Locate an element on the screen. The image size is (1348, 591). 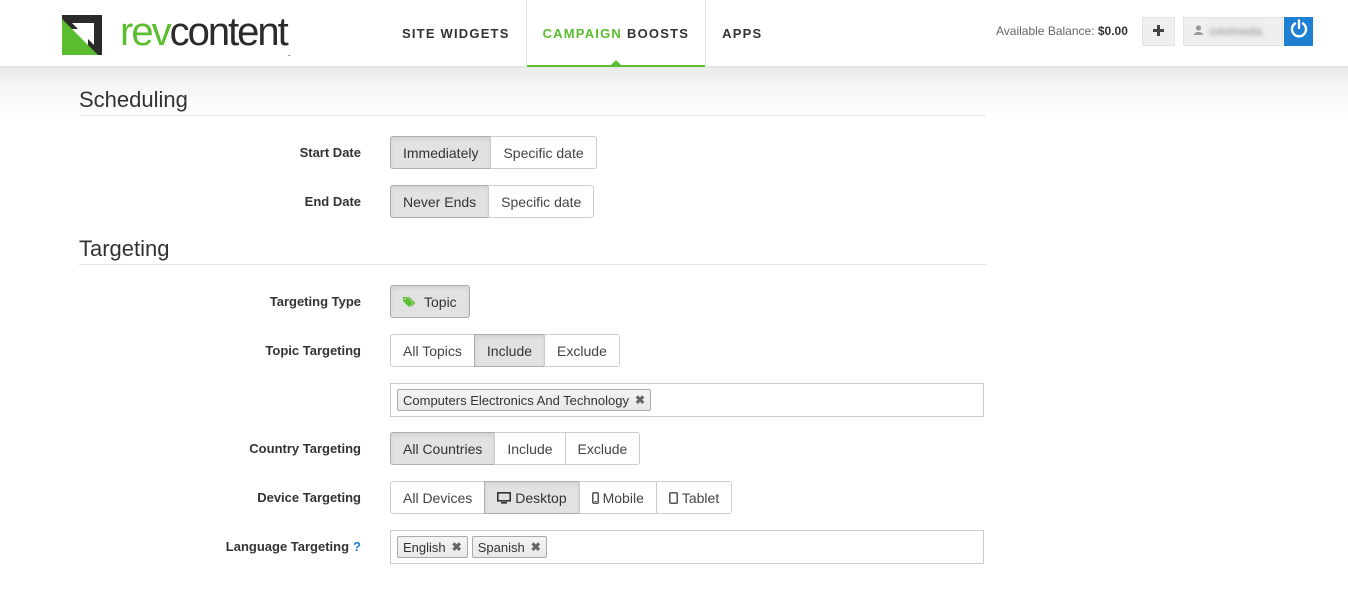
language-tag-english: English ✖ is located at coordinates (432, 547).